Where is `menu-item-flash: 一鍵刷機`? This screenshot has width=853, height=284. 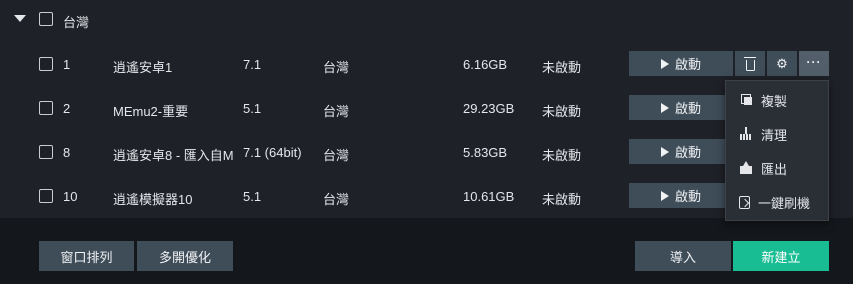 menu-item-flash: 一鍵刷機 is located at coordinates (777, 202).